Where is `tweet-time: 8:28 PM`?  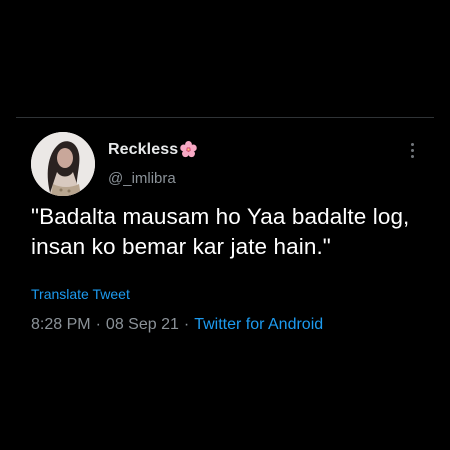
tweet-time: 8:28 PM is located at coordinates (61, 324).